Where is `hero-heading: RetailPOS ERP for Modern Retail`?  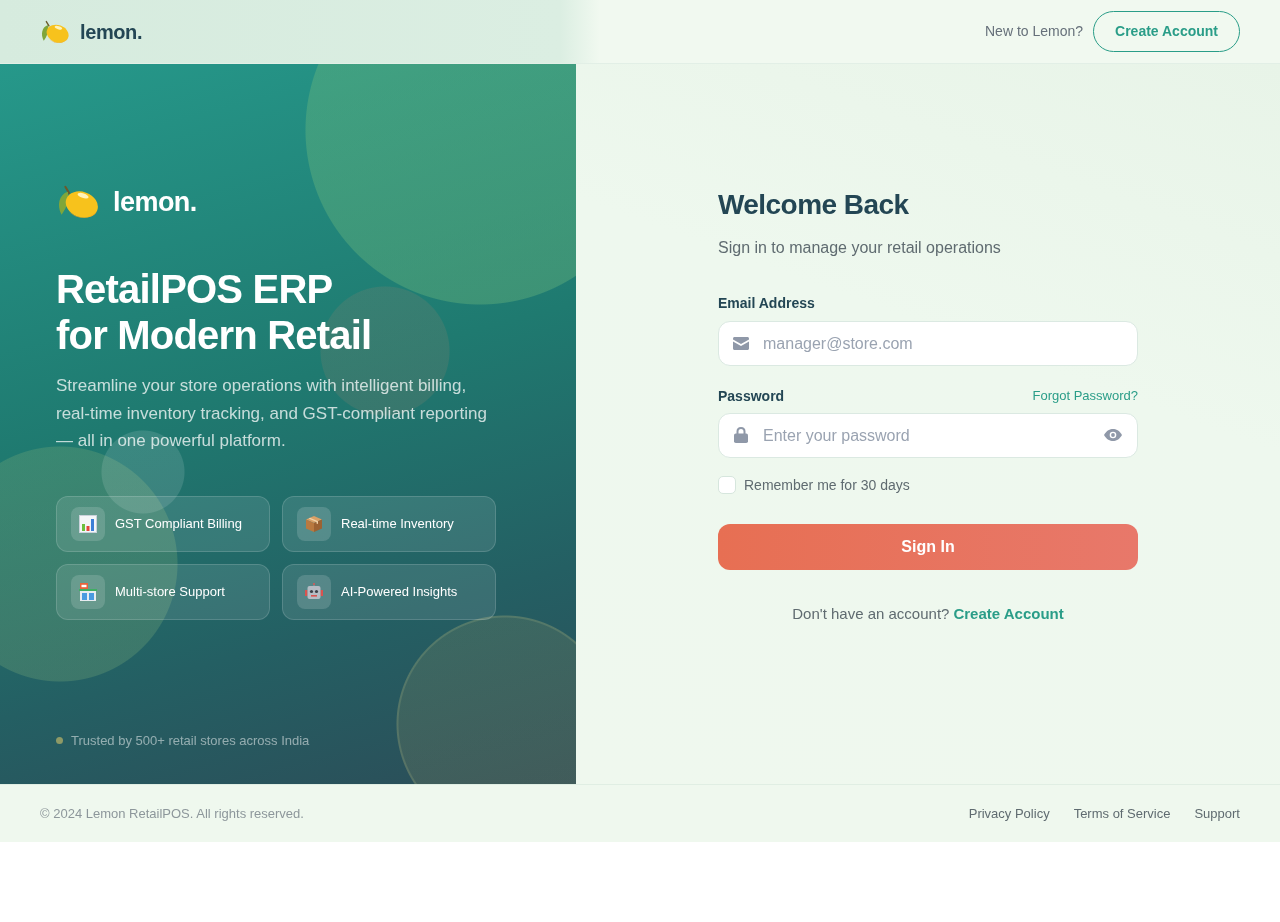
hero-heading: RetailPOS ERP for Modern Retail is located at coordinates (214, 312).